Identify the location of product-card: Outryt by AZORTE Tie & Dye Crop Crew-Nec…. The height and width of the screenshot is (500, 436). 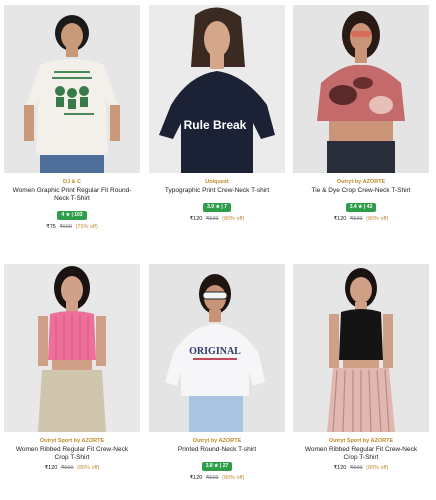
(361, 114).